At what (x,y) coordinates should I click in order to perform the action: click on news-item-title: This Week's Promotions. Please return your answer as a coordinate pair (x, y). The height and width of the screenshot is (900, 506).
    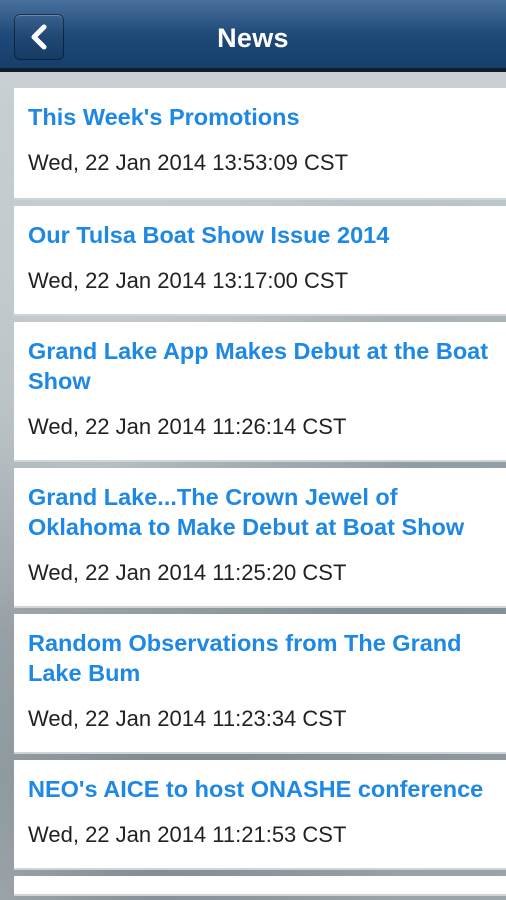
    Looking at the image, I should click on (260, 117).